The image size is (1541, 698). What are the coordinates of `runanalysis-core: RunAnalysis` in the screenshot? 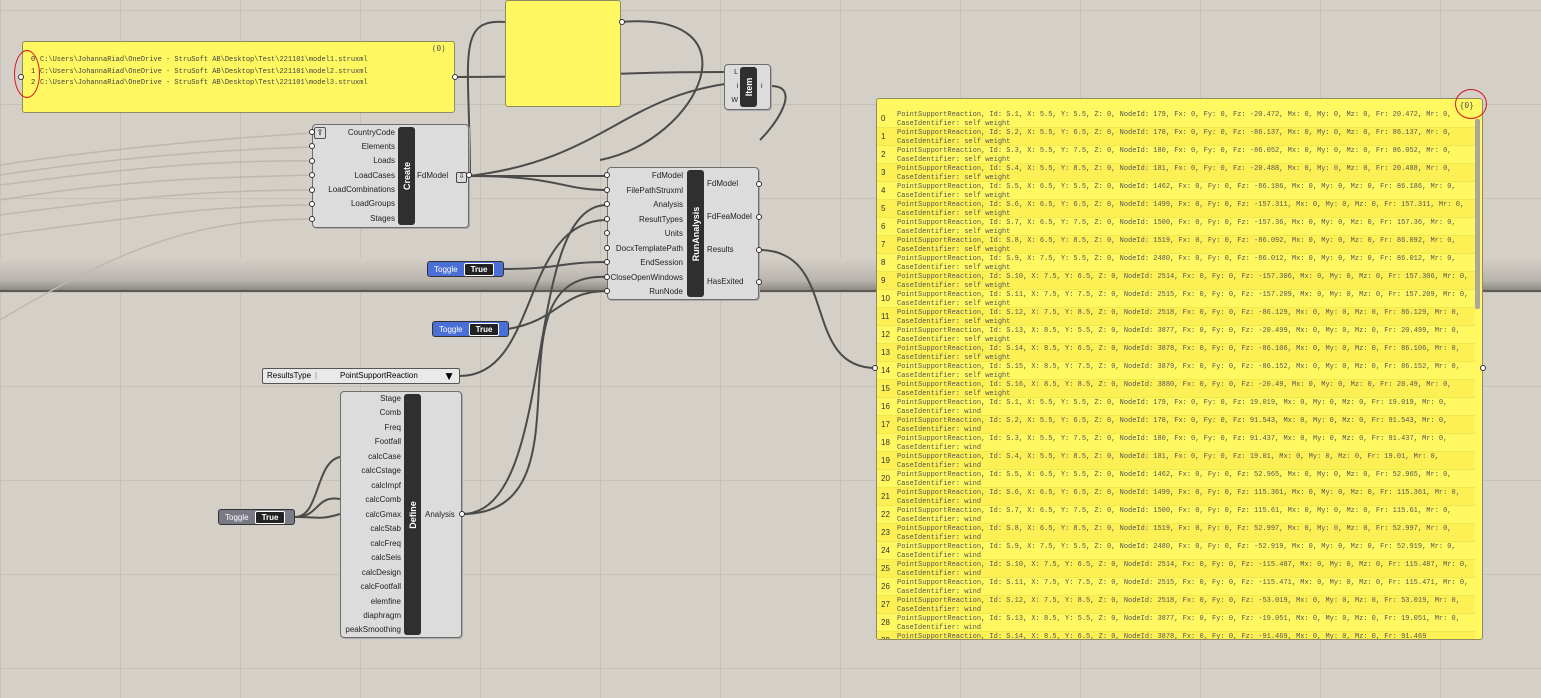 It's located at (695, 233).